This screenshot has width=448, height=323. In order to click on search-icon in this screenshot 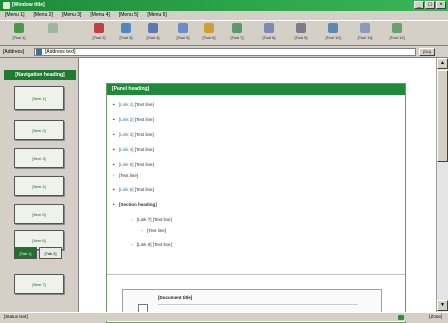, I will do `click(183, 28)`.